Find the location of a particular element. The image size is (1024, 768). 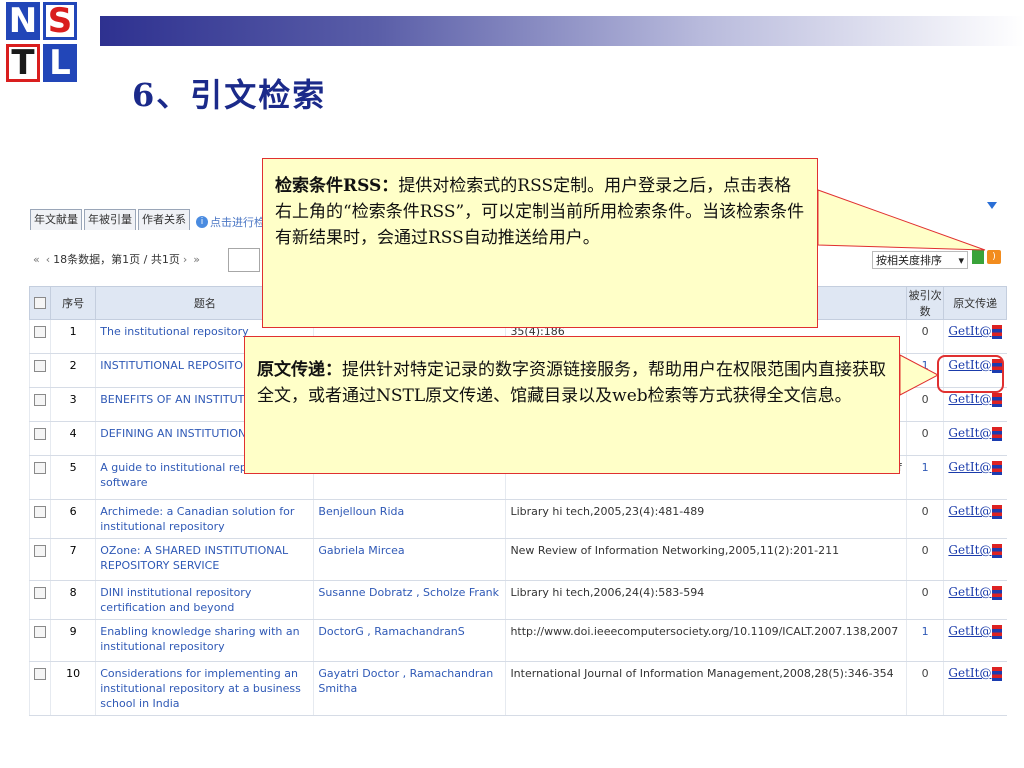

row-author: Gayatri Doctor , Ramachandran Smitha is located at coordinates (405, 681).